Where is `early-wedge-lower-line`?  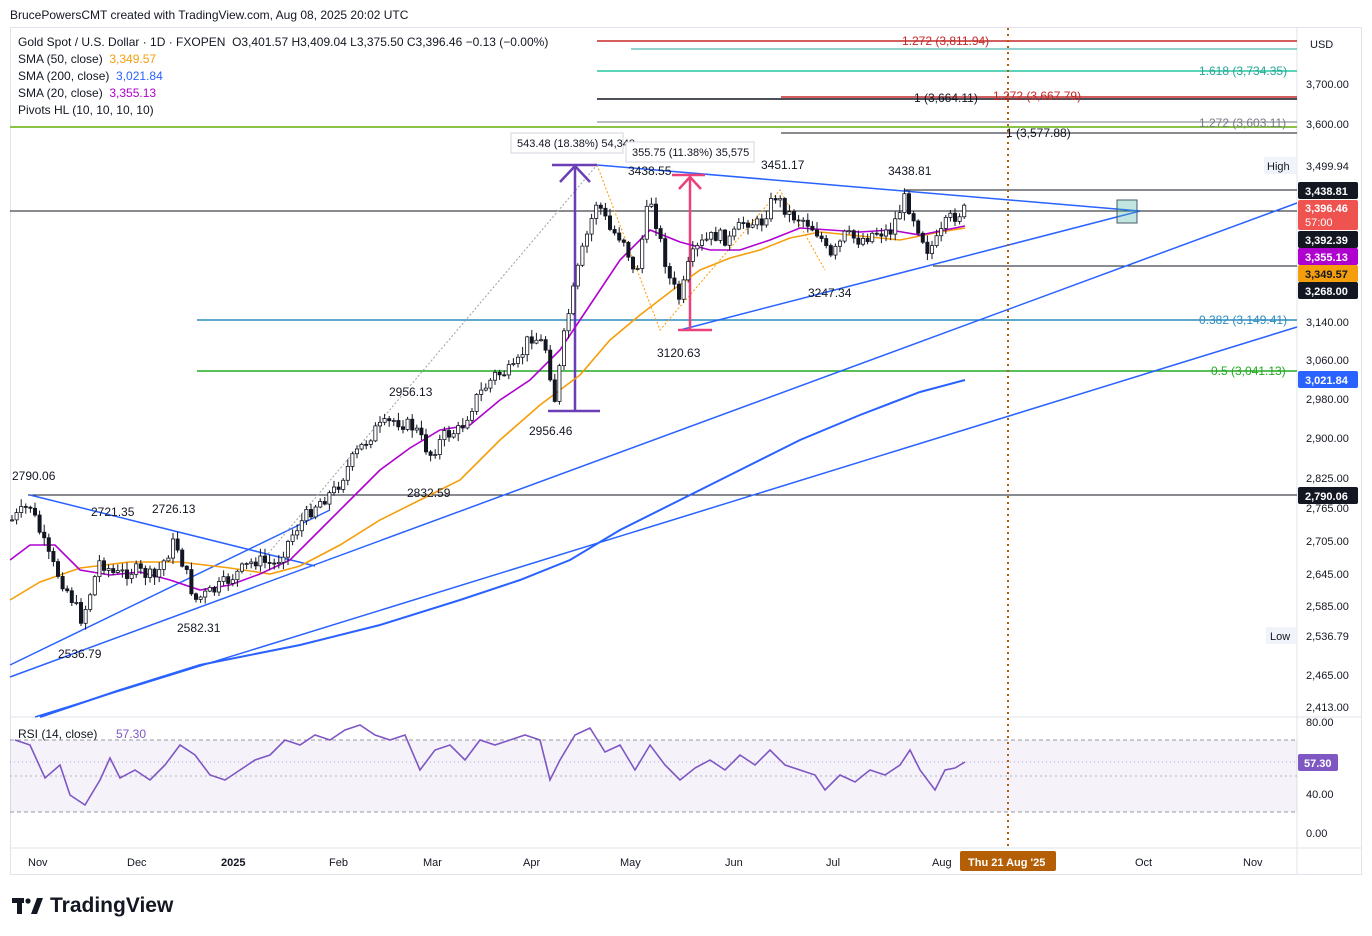 early-wedge-lower-line is located at coordinates (170, 587).